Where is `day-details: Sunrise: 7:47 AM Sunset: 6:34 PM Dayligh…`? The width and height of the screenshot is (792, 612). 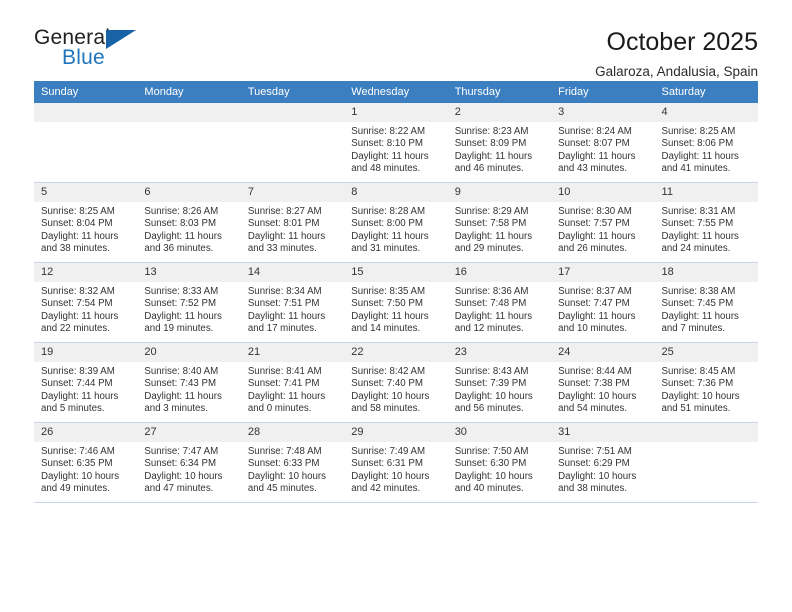
day-details: Sunrise: 7:47 AM Sunset: 6:34 PM Dayligh… is located at coordinates (183, 470).